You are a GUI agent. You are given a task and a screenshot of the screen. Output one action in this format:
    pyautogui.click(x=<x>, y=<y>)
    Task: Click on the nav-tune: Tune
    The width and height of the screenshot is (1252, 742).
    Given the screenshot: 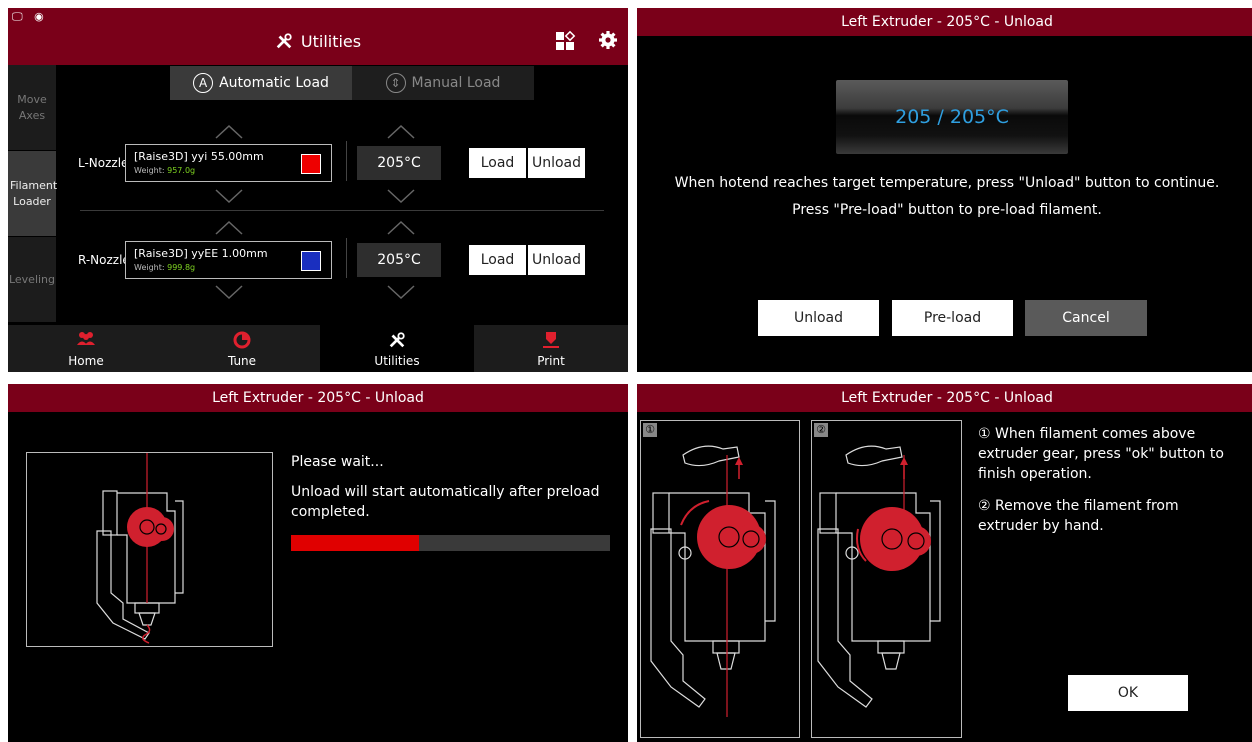 What is the action you would take?
    pyautogui.click(x=242, y=348)
    